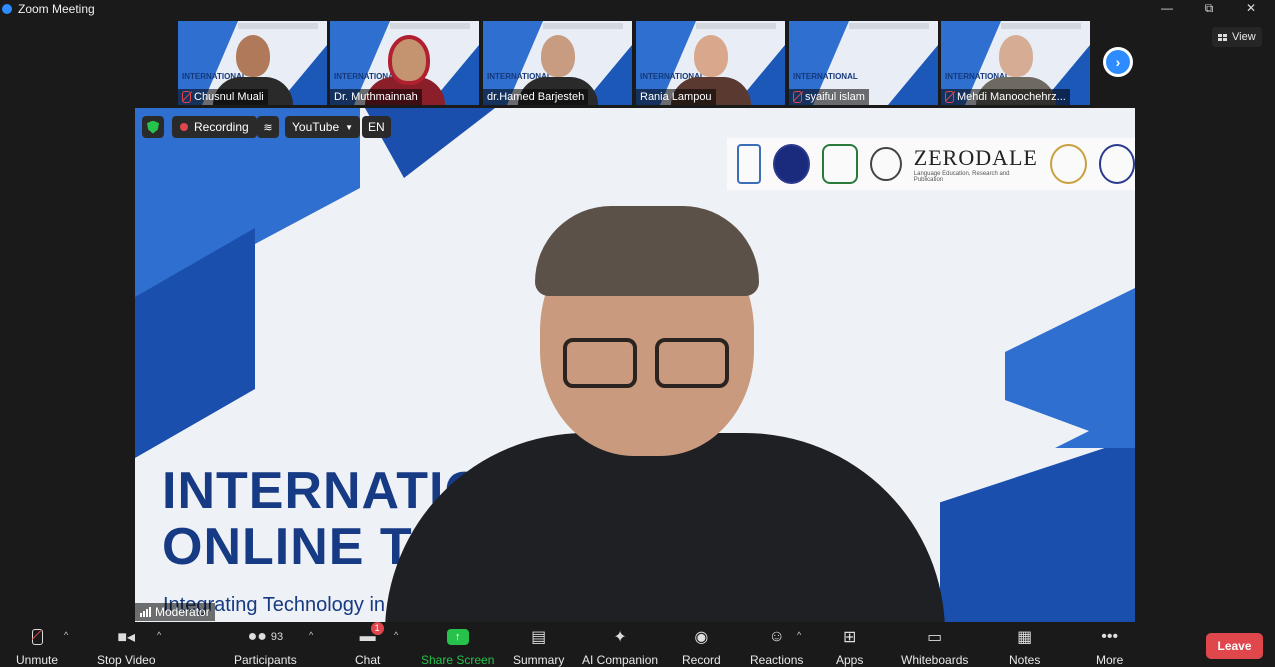  I want to click on summary-doc-icon: ▤, so click(539, 637).